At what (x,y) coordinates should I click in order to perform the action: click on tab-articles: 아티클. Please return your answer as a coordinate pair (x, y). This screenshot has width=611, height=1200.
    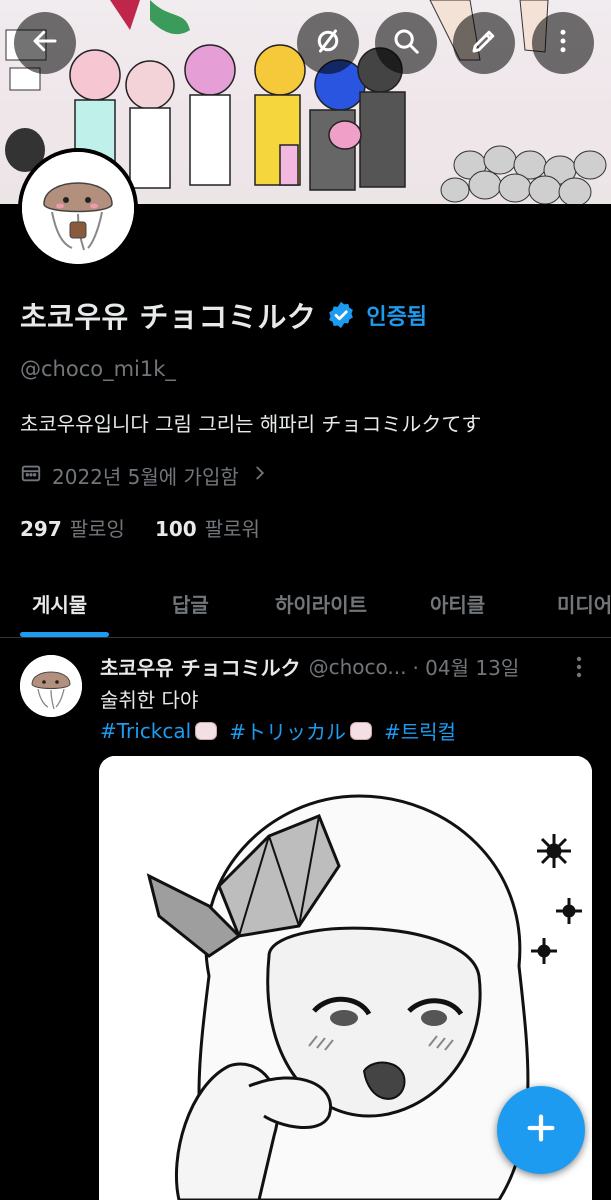
    Looking at the image, I should click on (457, 603).